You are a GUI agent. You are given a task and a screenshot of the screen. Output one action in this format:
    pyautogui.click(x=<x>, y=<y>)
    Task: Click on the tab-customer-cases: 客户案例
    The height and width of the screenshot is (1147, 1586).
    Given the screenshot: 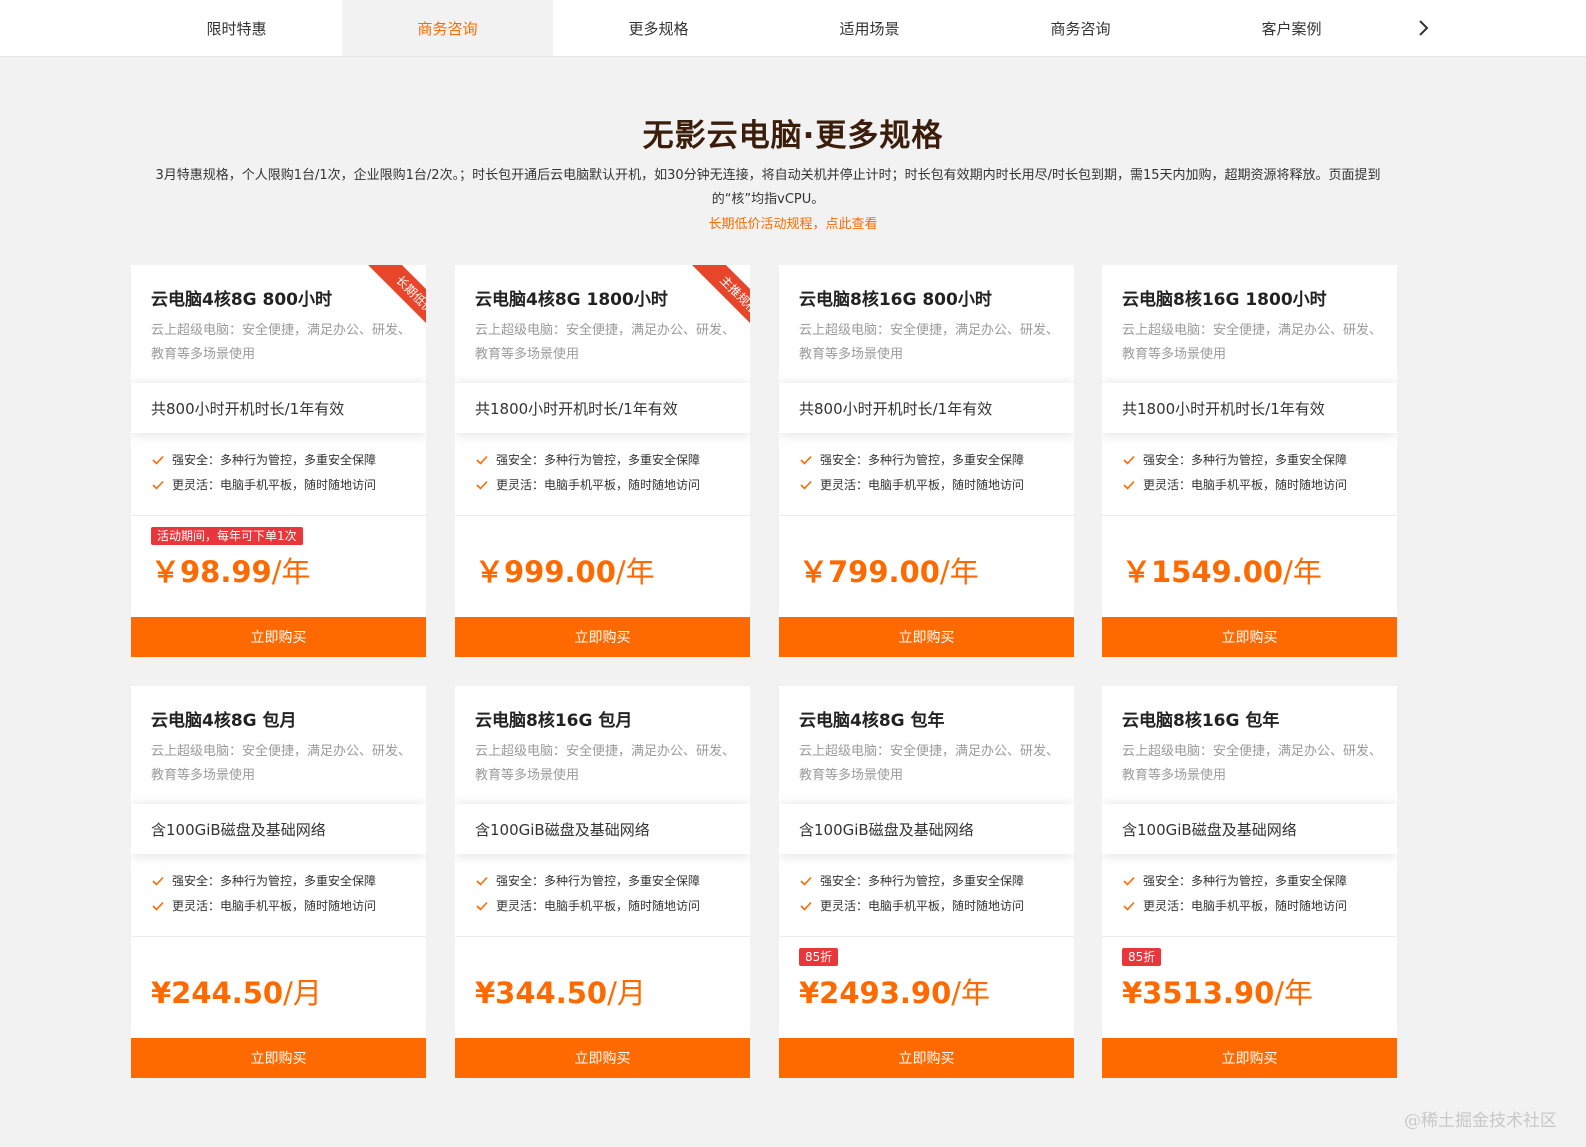 What is the action you would take?
    pyautogui.click(x=1291, y=28)
    